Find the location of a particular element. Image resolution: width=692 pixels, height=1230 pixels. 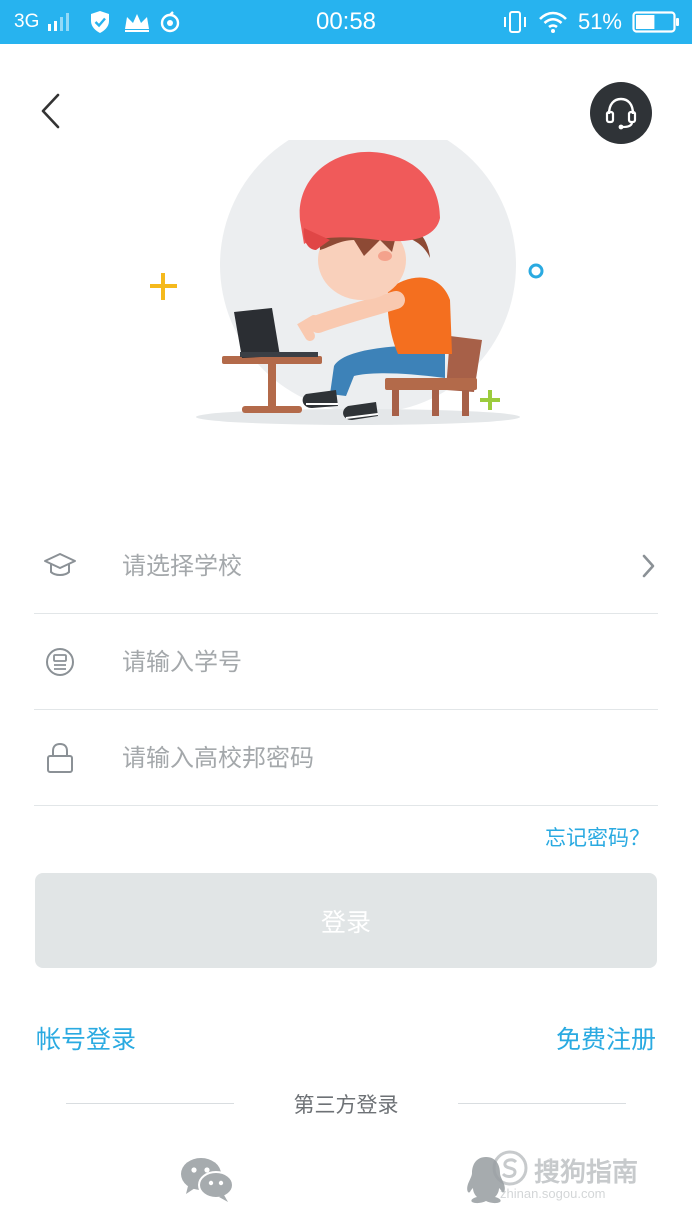

watermark-text: 搜狗指南 is located at coordinates (586, 1173).